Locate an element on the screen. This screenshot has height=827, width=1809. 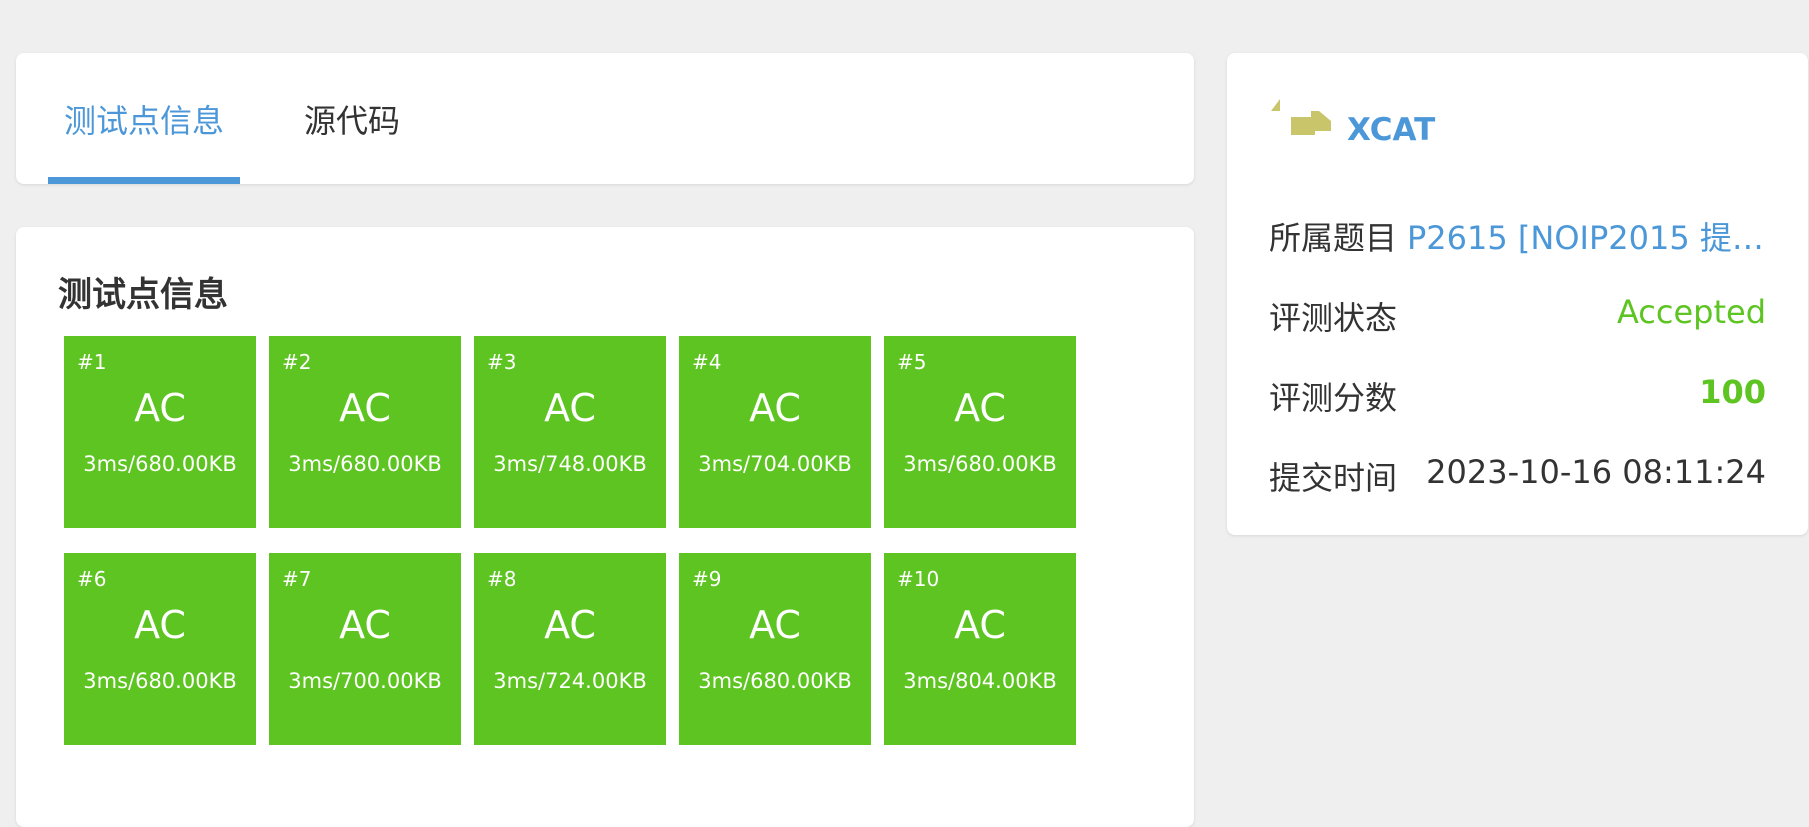
test-case-id: #6 is located at coordinates (92, 579).